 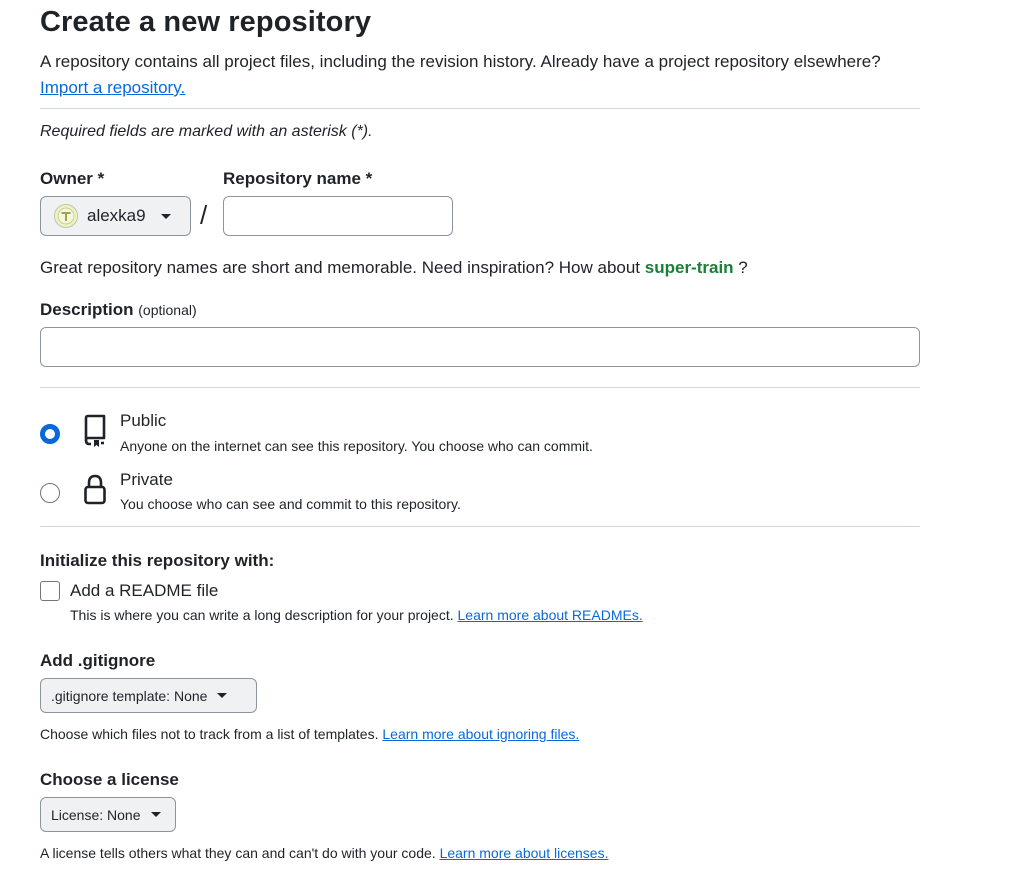 What do you see at coordinates (167, 310) in the screenshot?
I see `optional-tag: (optional)` at bounding box center [167, 310].